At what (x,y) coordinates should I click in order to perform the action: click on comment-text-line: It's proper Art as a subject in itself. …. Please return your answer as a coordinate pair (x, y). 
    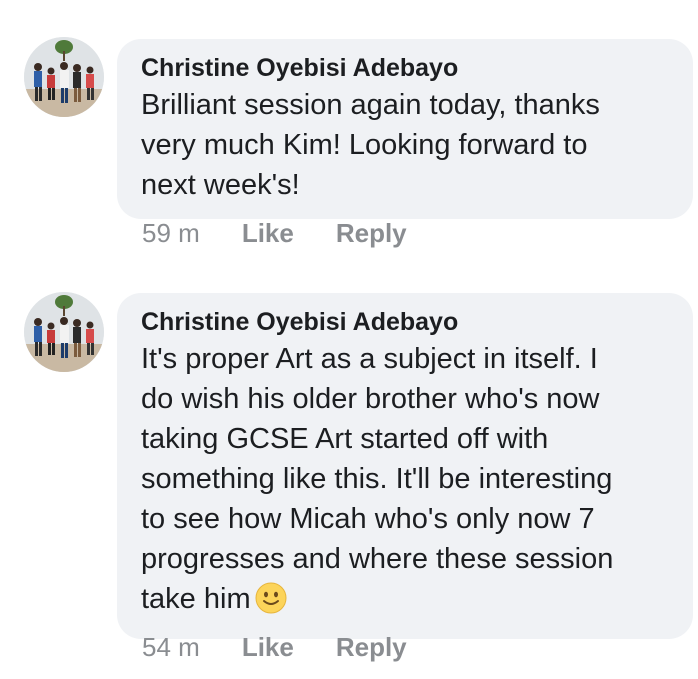
    Looking at the image, I should click on (369, 359).